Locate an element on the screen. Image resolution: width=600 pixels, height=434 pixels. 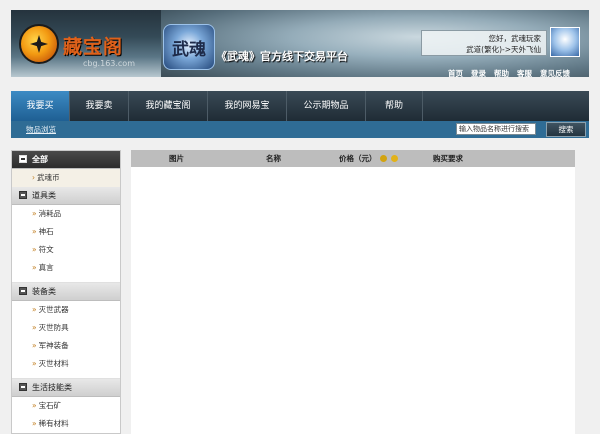
sidebar-item: » 消耗品 is located at coordinates (66, 214).